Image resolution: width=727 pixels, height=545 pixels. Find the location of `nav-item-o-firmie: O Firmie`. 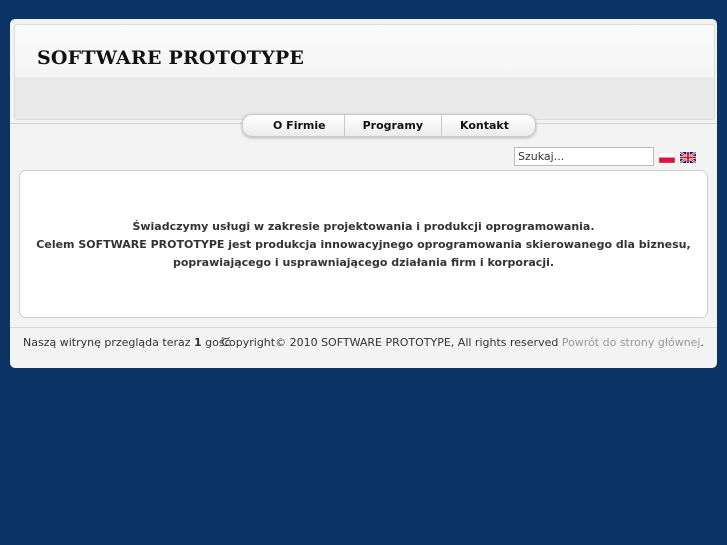

nav-item-o-firmie: O Firmie is located at coordinates (298, 125).